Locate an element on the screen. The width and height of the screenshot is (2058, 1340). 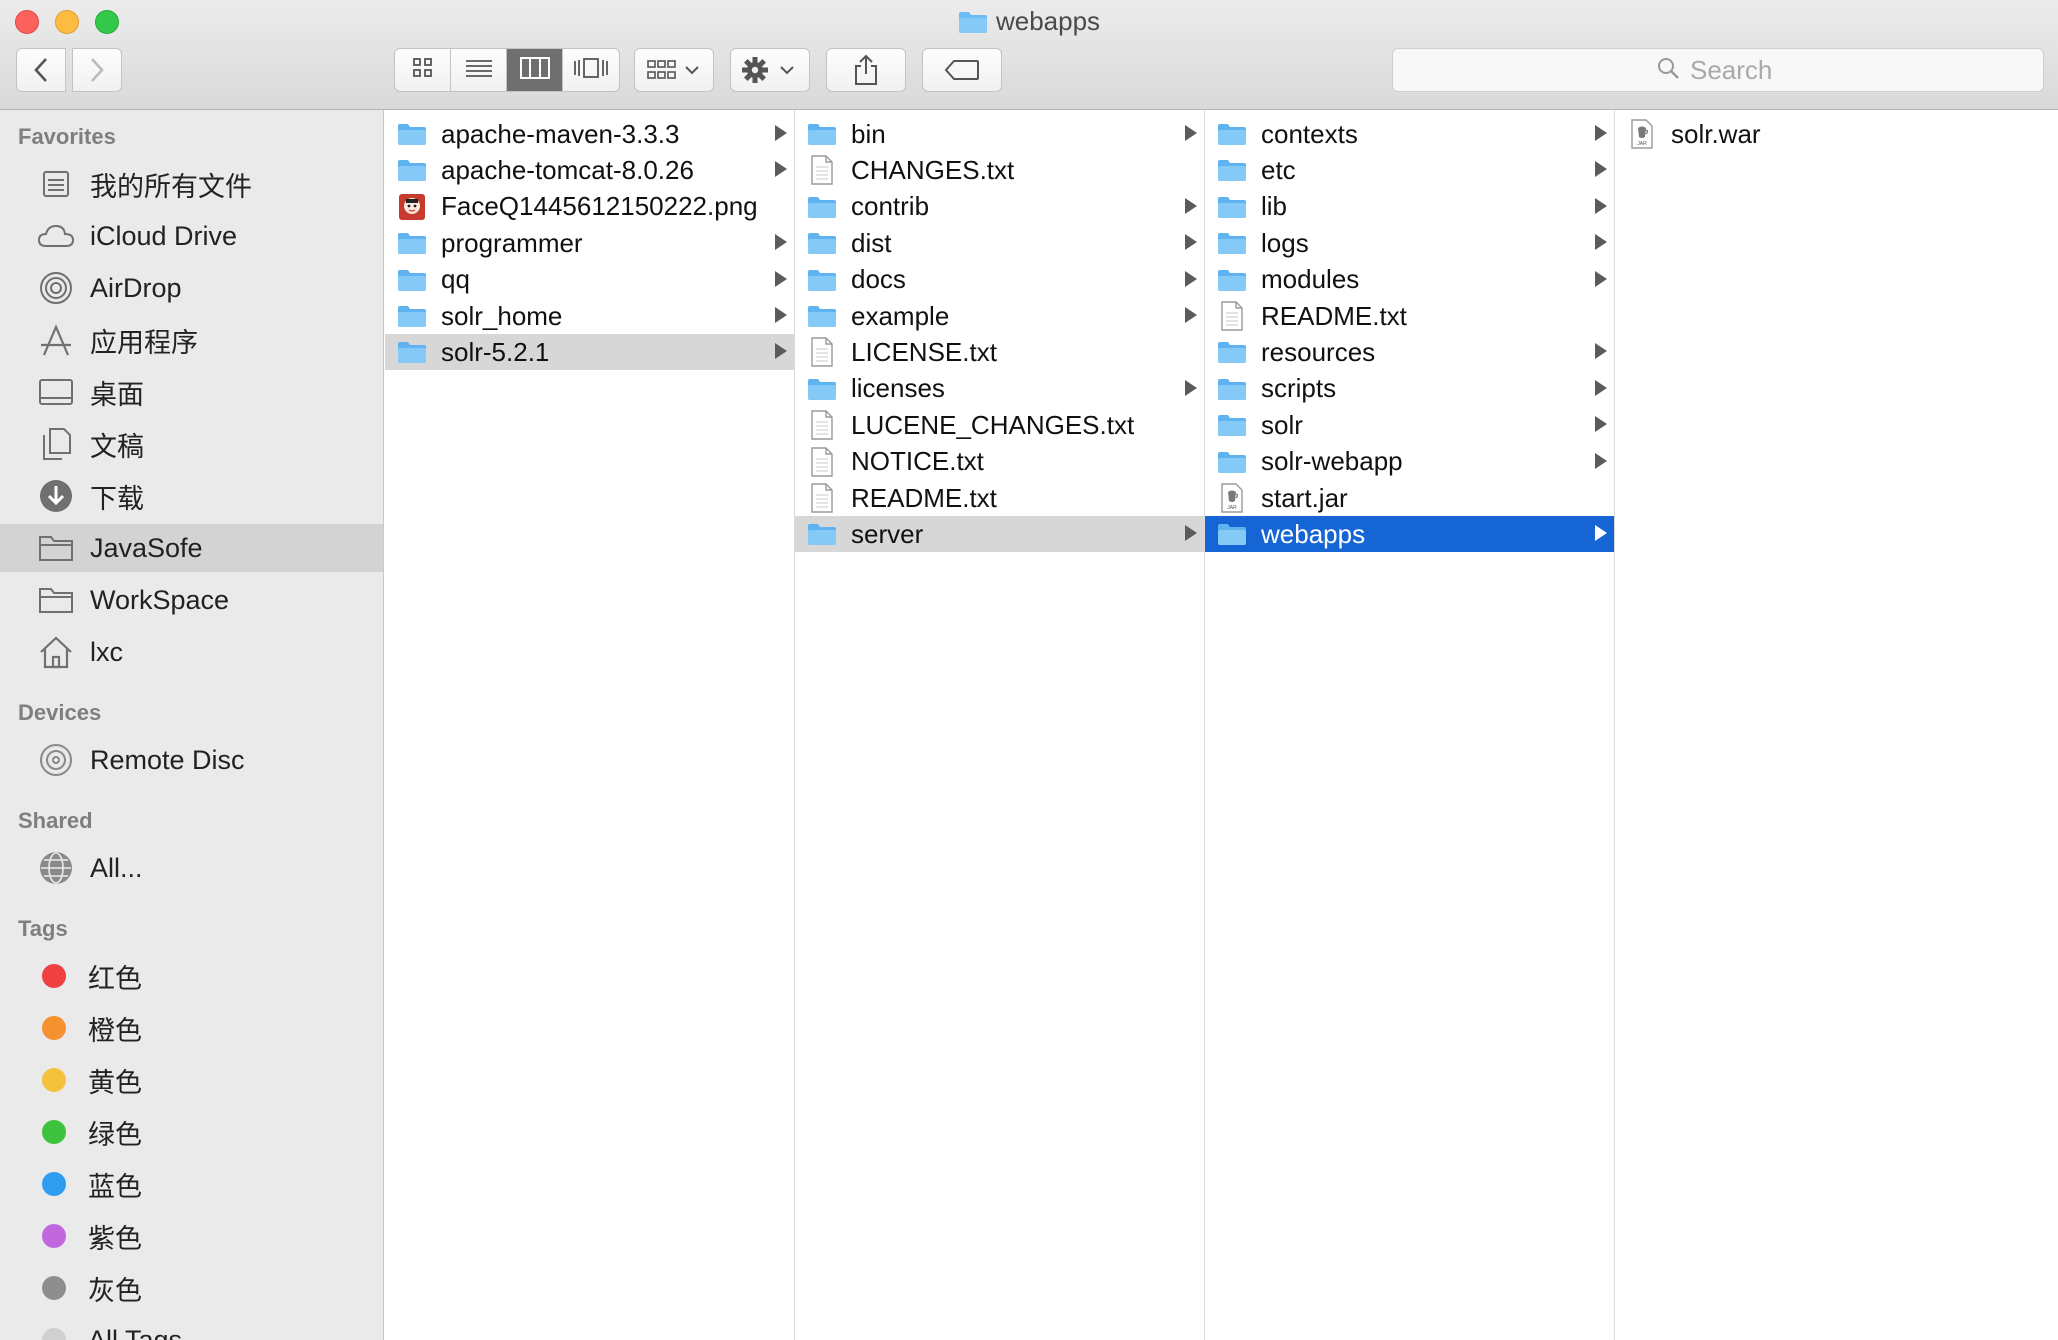
folder-row: contrib is located at coordinates (999, 207).